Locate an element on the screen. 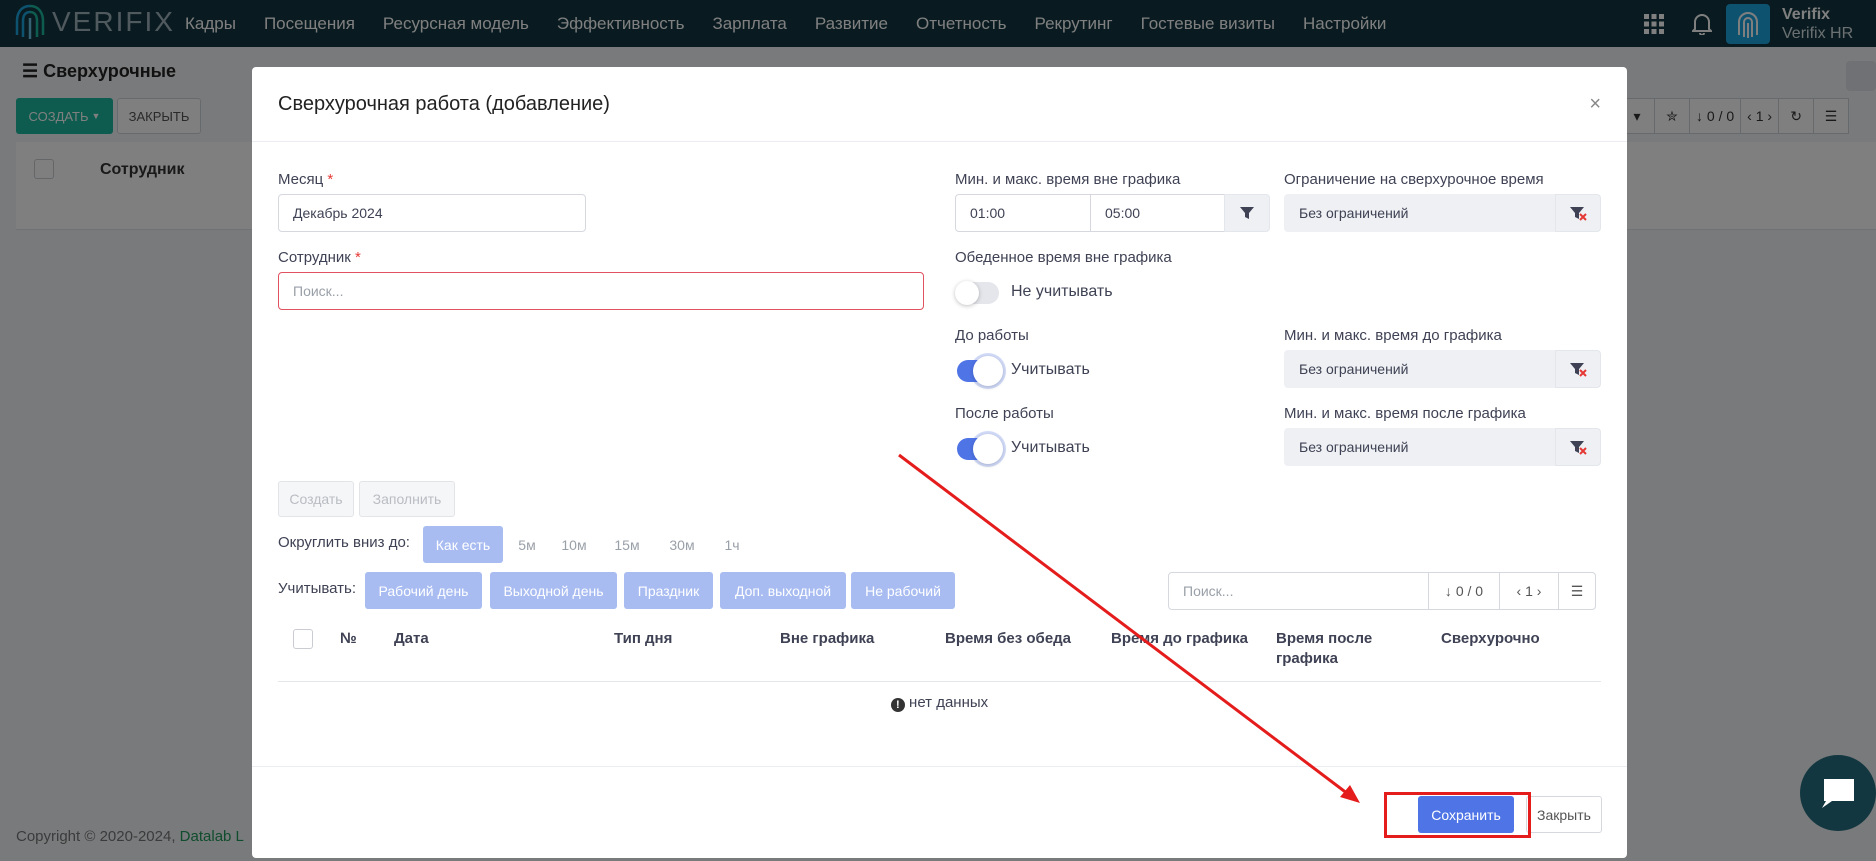 This screenshot has height=861, width=1876. chat-icon is located at coordinates (1838, 793).